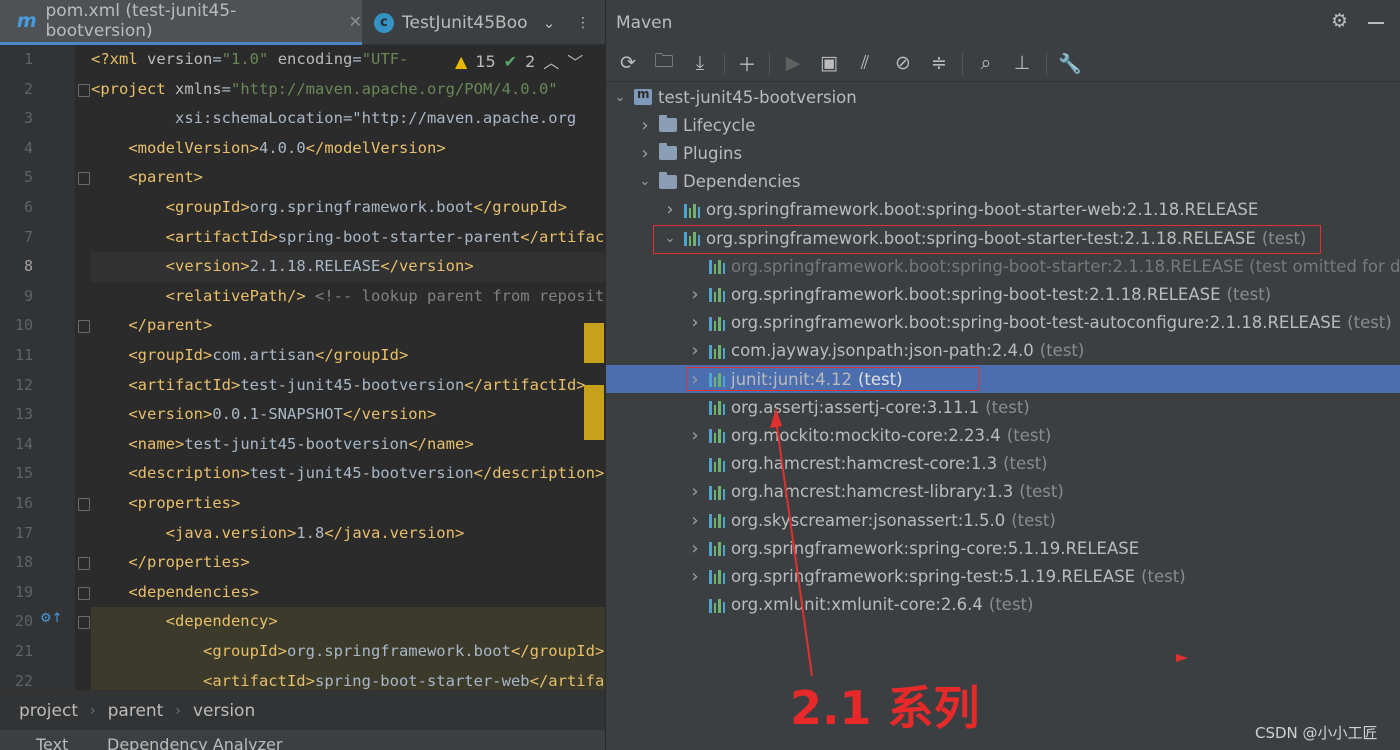  What do you see at coordinates (747, 63) in the screenshot?
I see `plus-icon: ＋` at bounding box center [747, 63].